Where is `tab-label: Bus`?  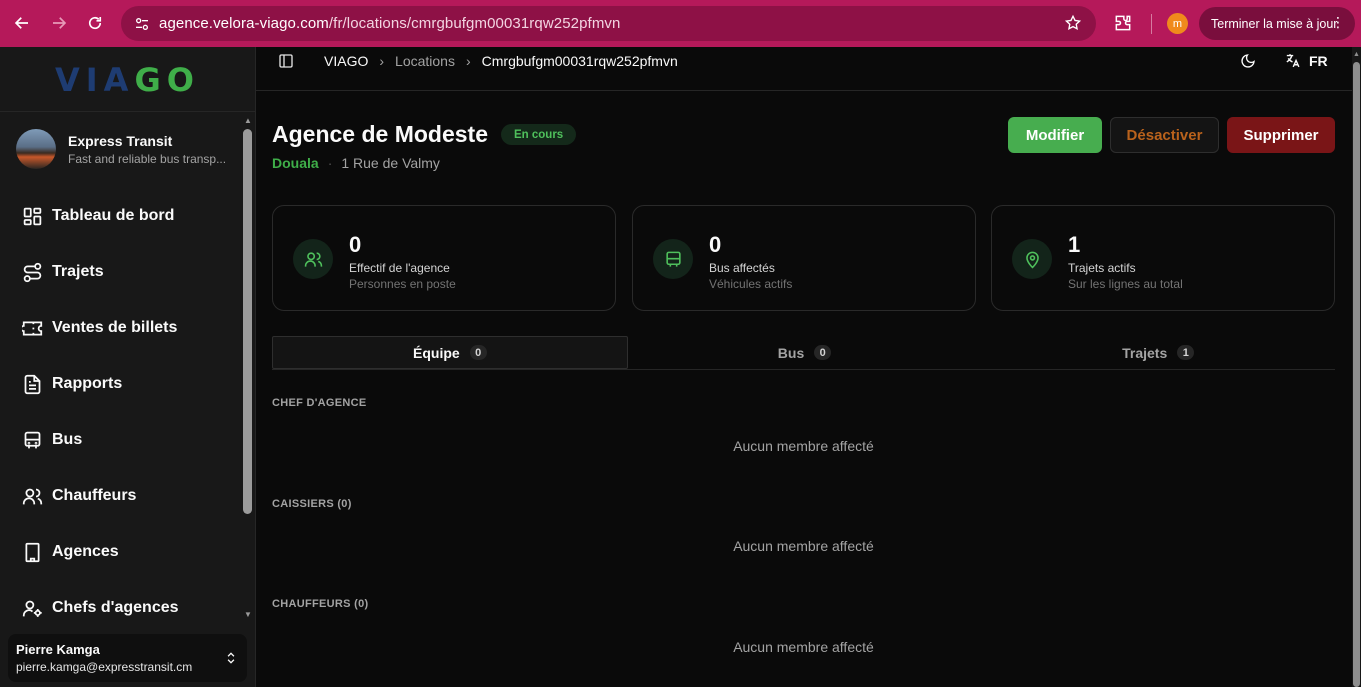 tab-label: Bus is located at coordinates (791, 352).